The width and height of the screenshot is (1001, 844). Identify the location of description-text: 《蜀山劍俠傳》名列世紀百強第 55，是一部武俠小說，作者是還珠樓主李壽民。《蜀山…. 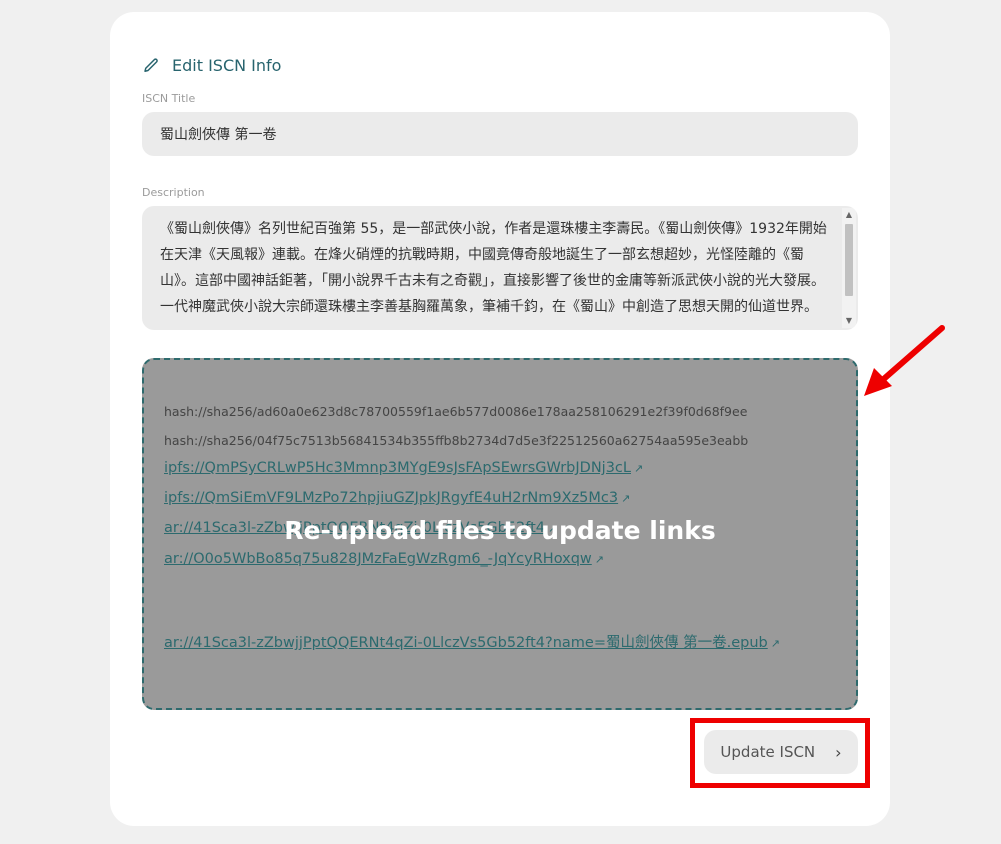
(493, 268).